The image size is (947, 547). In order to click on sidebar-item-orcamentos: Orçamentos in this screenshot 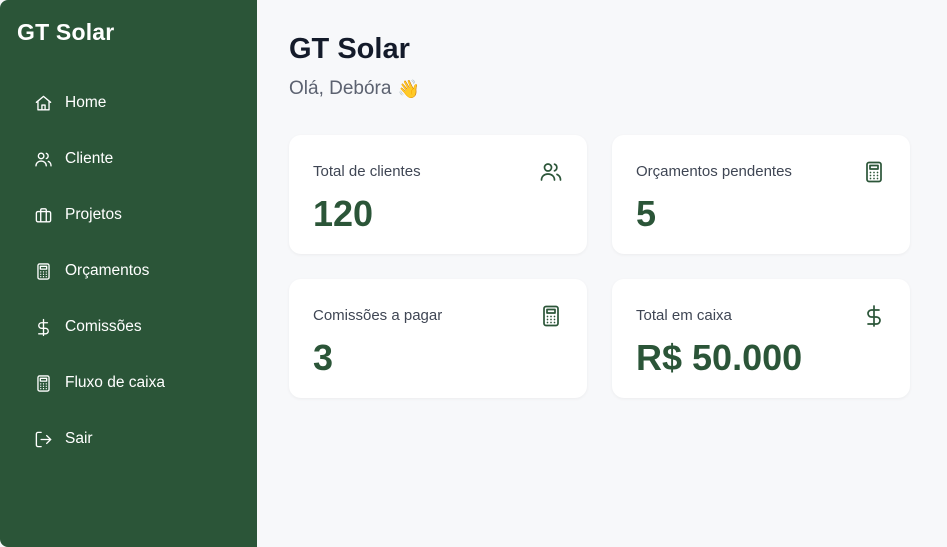, I will do `click(128, 271)`.